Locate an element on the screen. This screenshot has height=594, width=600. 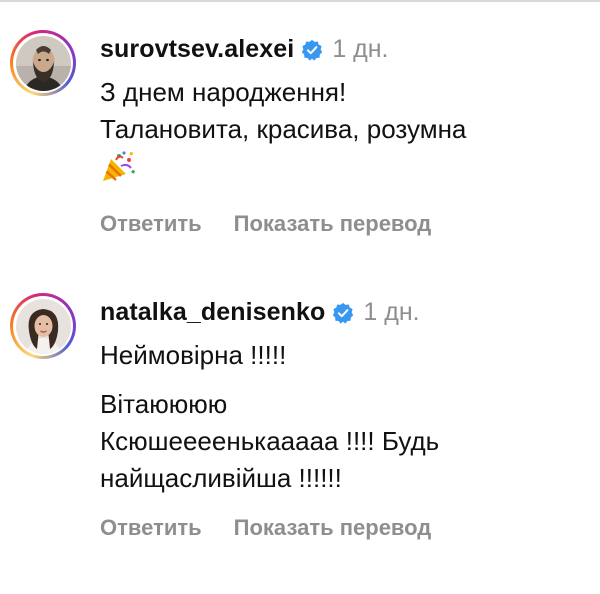
party-popper-emoji-icon is located at coordinates (118, 167).